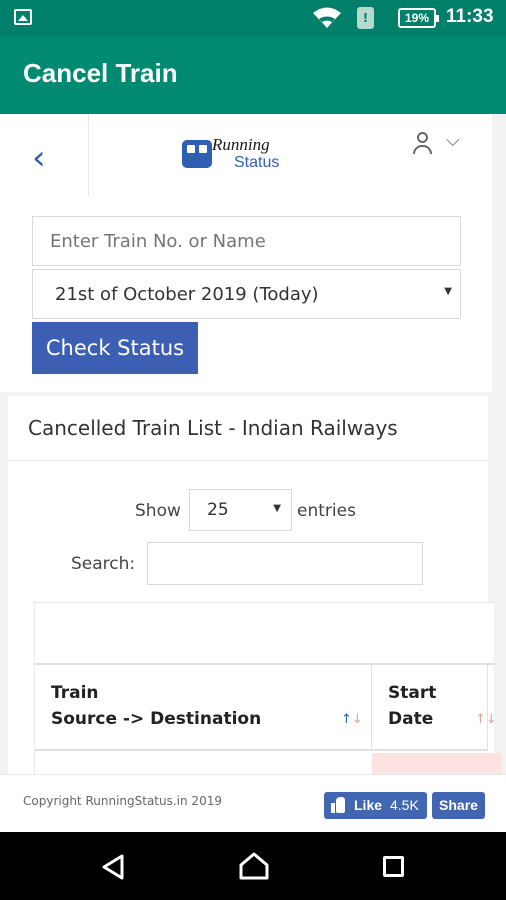 This screenshot has height=900, width=506. What do you see at coordinates (115, 348) in the screenshot?
I see `check-status-button: Check Status` at bounding box center [115, 348].